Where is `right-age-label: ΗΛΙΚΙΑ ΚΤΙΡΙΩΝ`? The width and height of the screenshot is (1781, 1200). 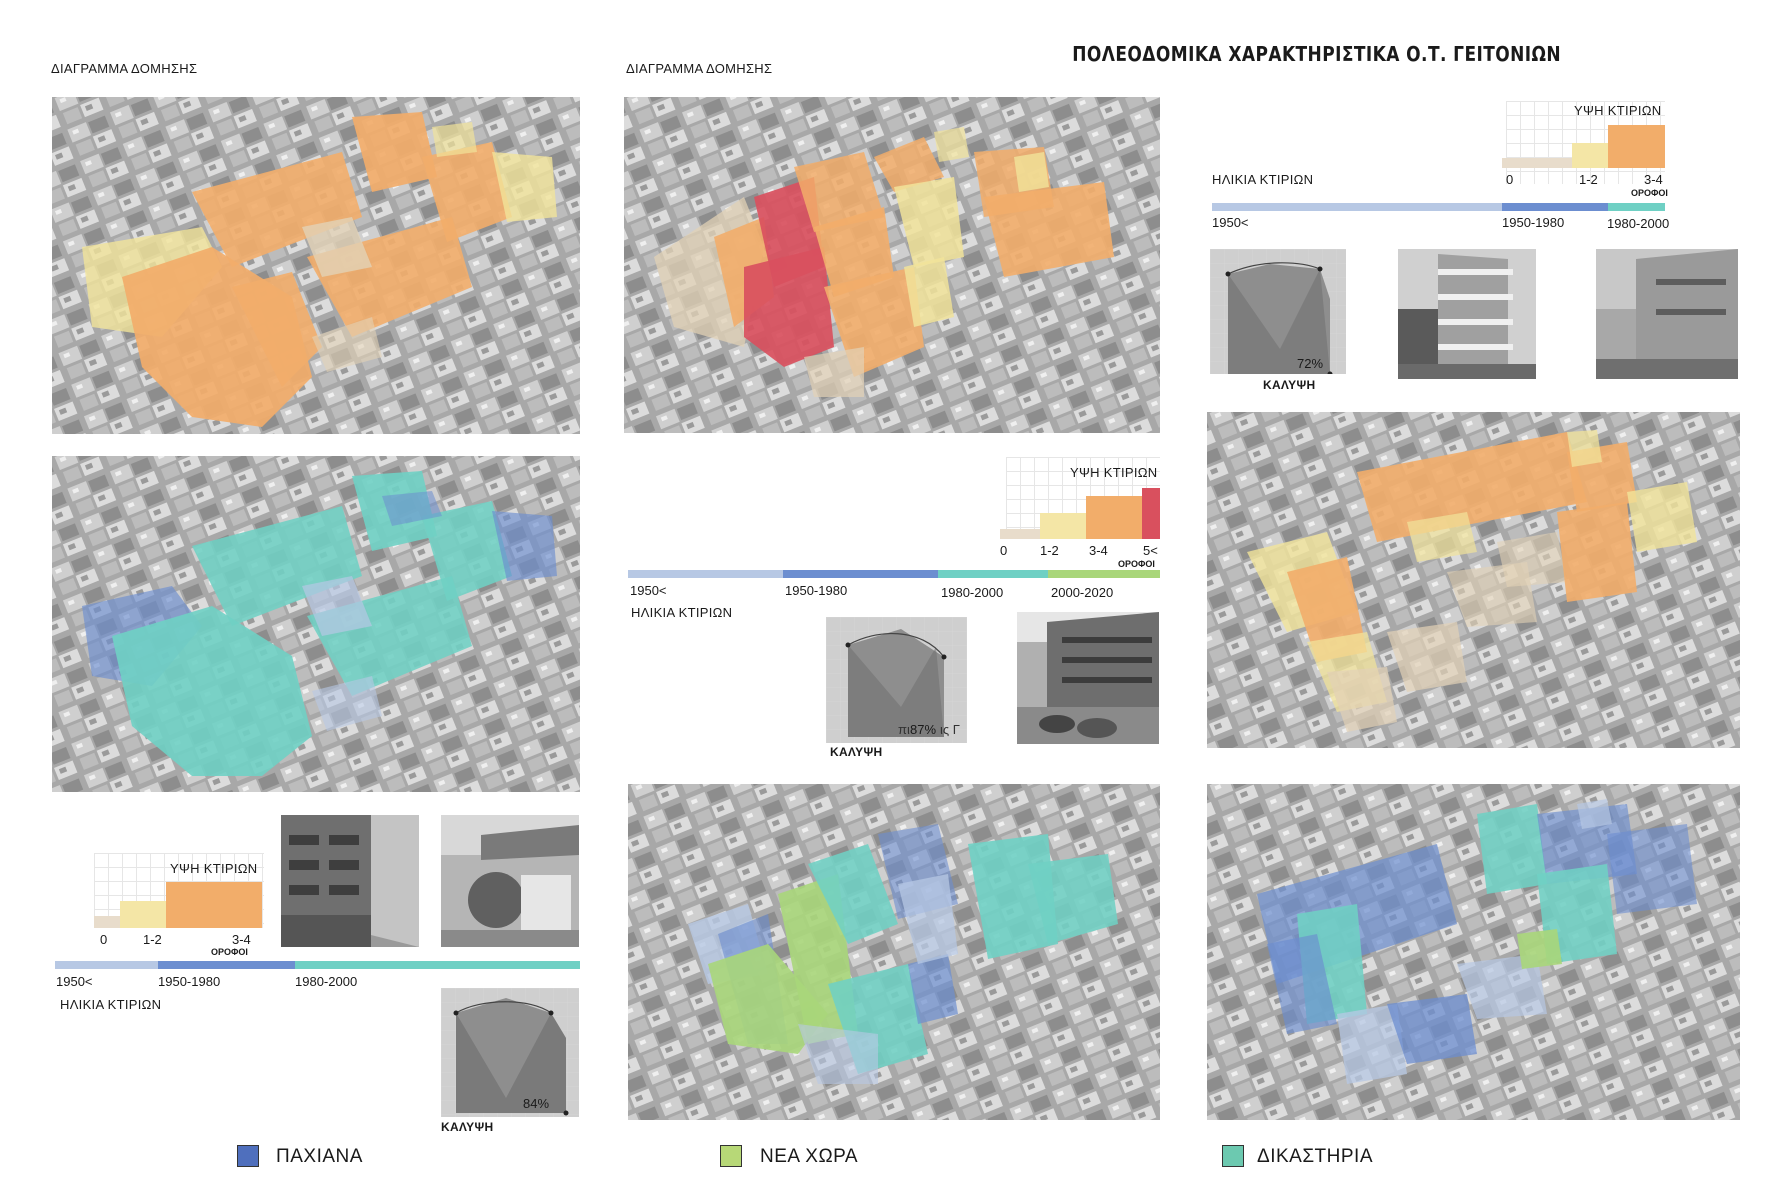
right-age-label: ΗΛΙΚΙΑ ΚΤΙΡΙΩΝ is located at coordinates (1263, 179).